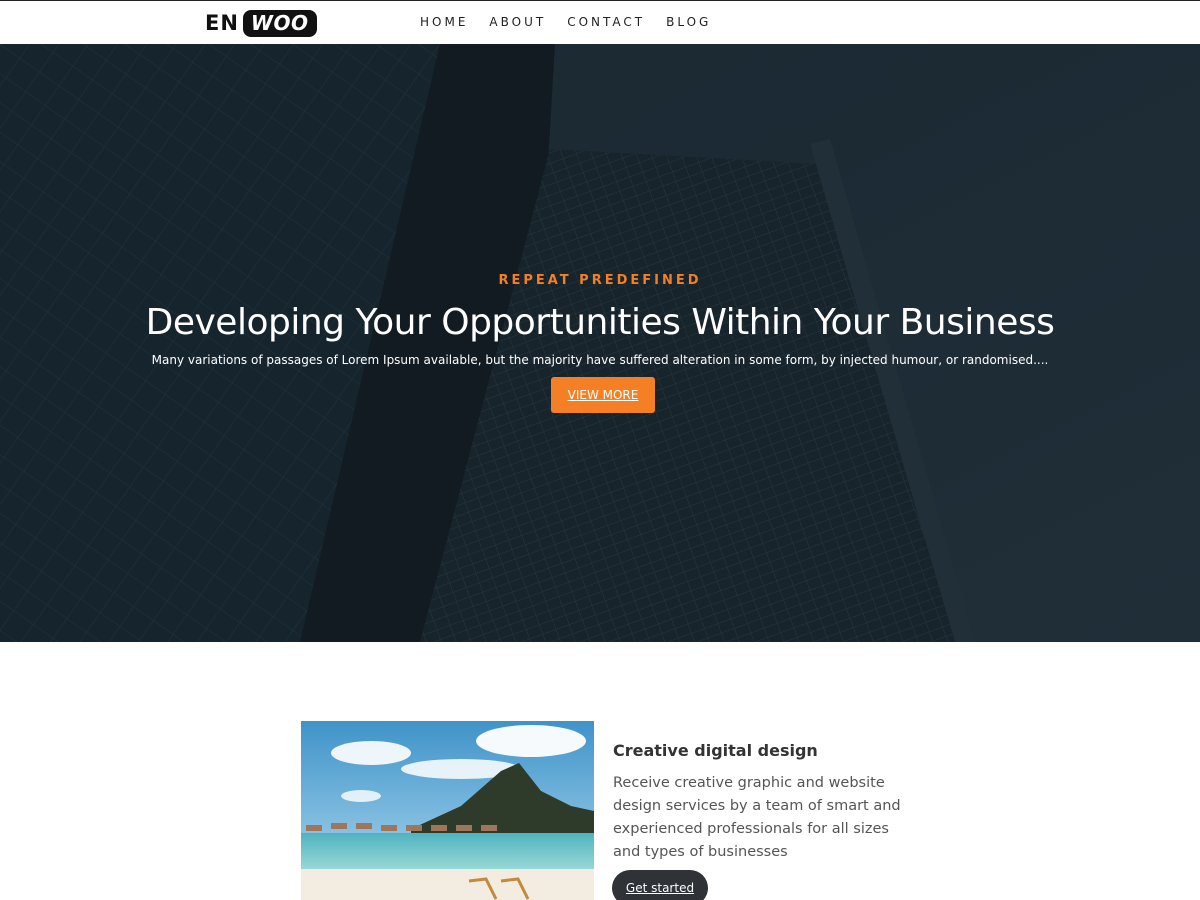 This screenshot has width=1200, height=900. What do you see at coordinates (444, 22) in the screenshot?
I see `nav-home-link: HOME` at bounding box center [444, 22].